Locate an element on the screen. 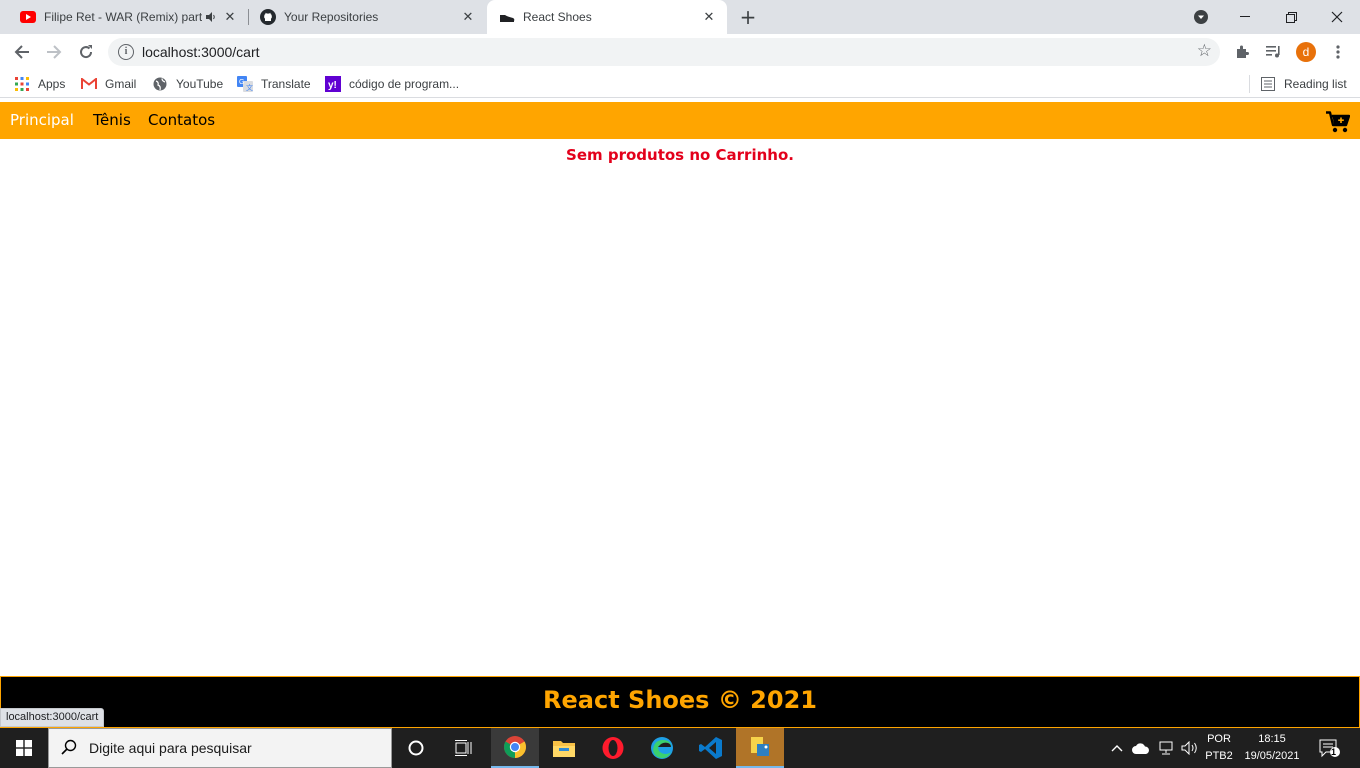 This screenshot has width=1360, height=768. page-footer: React Shoes © 2021 is located at coordinates (680, 702).